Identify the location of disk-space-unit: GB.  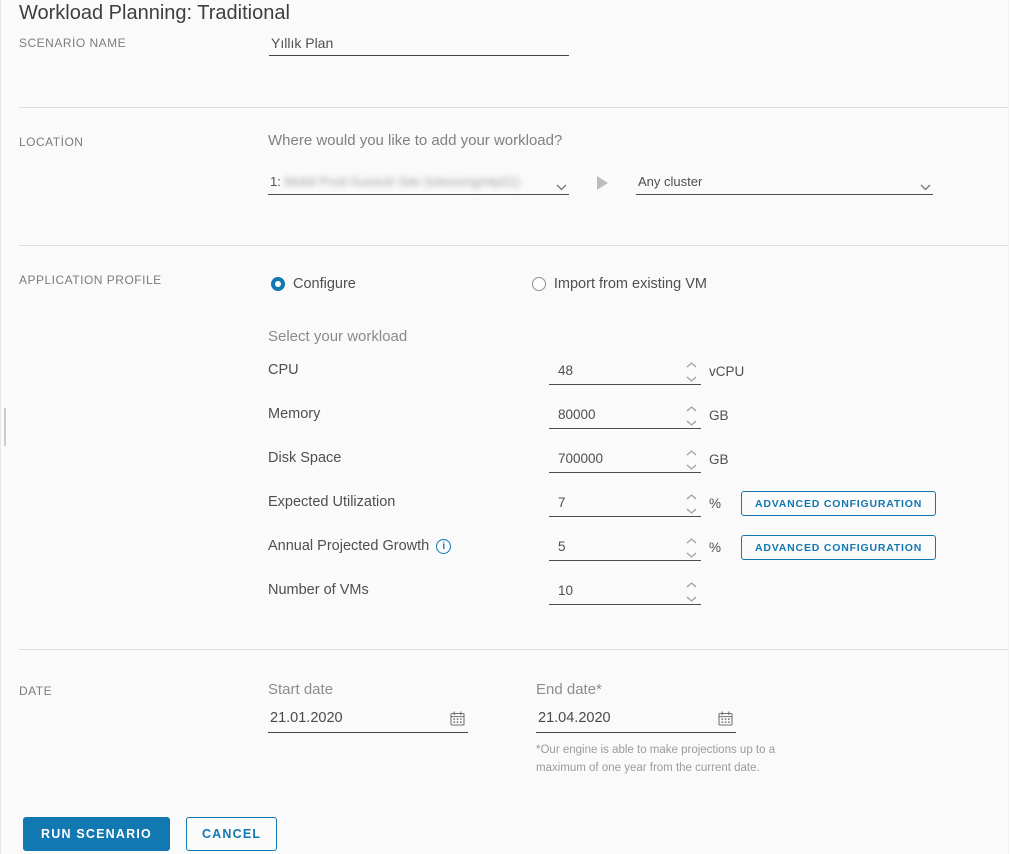
(719, 459).